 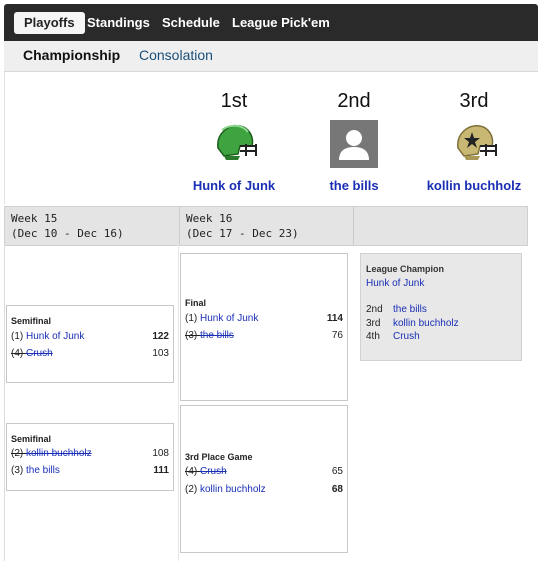 I want to click on matchup-row: (2) kollin buchholz 68, so click(x=264, y=491).